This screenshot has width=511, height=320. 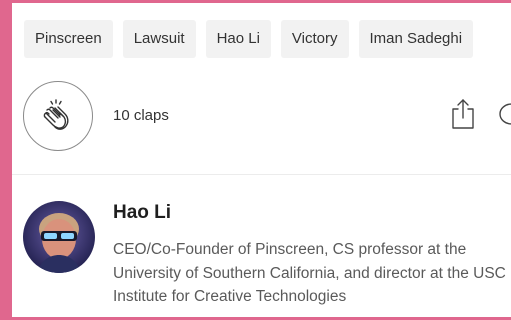 What do you see at coordinates (59, 237) in the screenshot?
I see `avatar` at bounding box center [59, 237].